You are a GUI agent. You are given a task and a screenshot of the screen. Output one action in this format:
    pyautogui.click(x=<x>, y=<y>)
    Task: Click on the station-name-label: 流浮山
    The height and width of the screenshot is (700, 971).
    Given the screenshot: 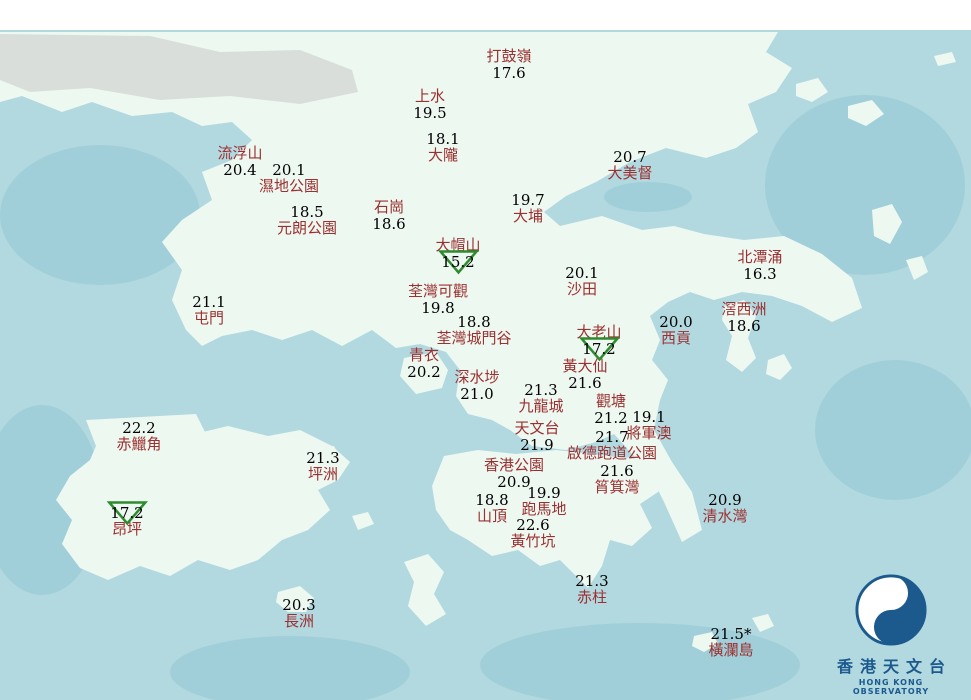 What is the action you would take?
    pyautogui.click(x=240, y=153)
    